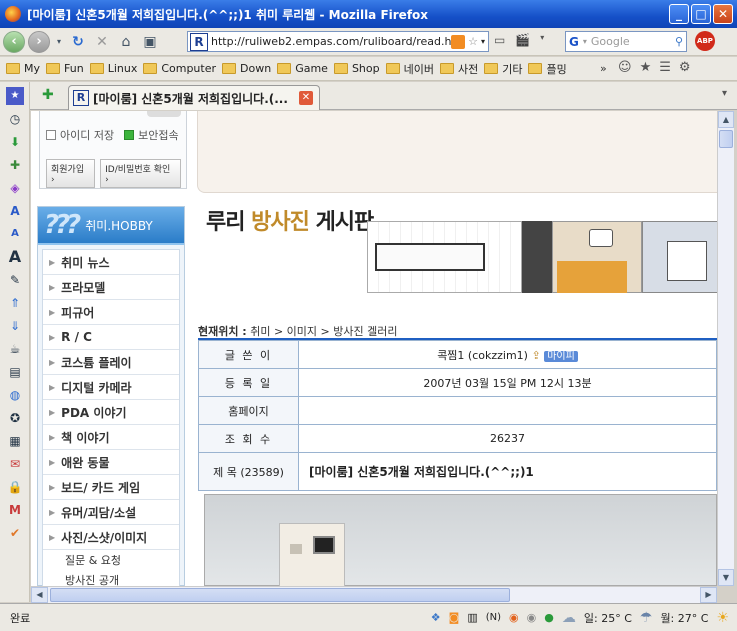  Describe the element at coordinates (111, 462) in the screenshot. I see `hobby-menu-item: ▶ 애완 동물` at that location.